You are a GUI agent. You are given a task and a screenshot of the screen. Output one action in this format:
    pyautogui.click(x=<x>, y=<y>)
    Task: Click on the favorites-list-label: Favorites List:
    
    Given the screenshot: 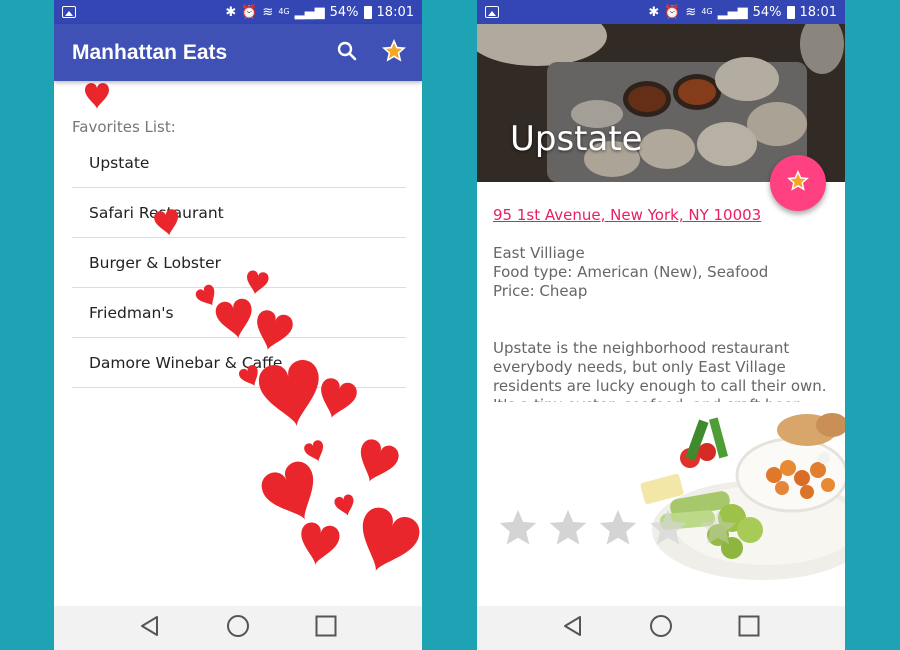 What is the action you would take?
    pyautogui.click(x=124, y=127)
    